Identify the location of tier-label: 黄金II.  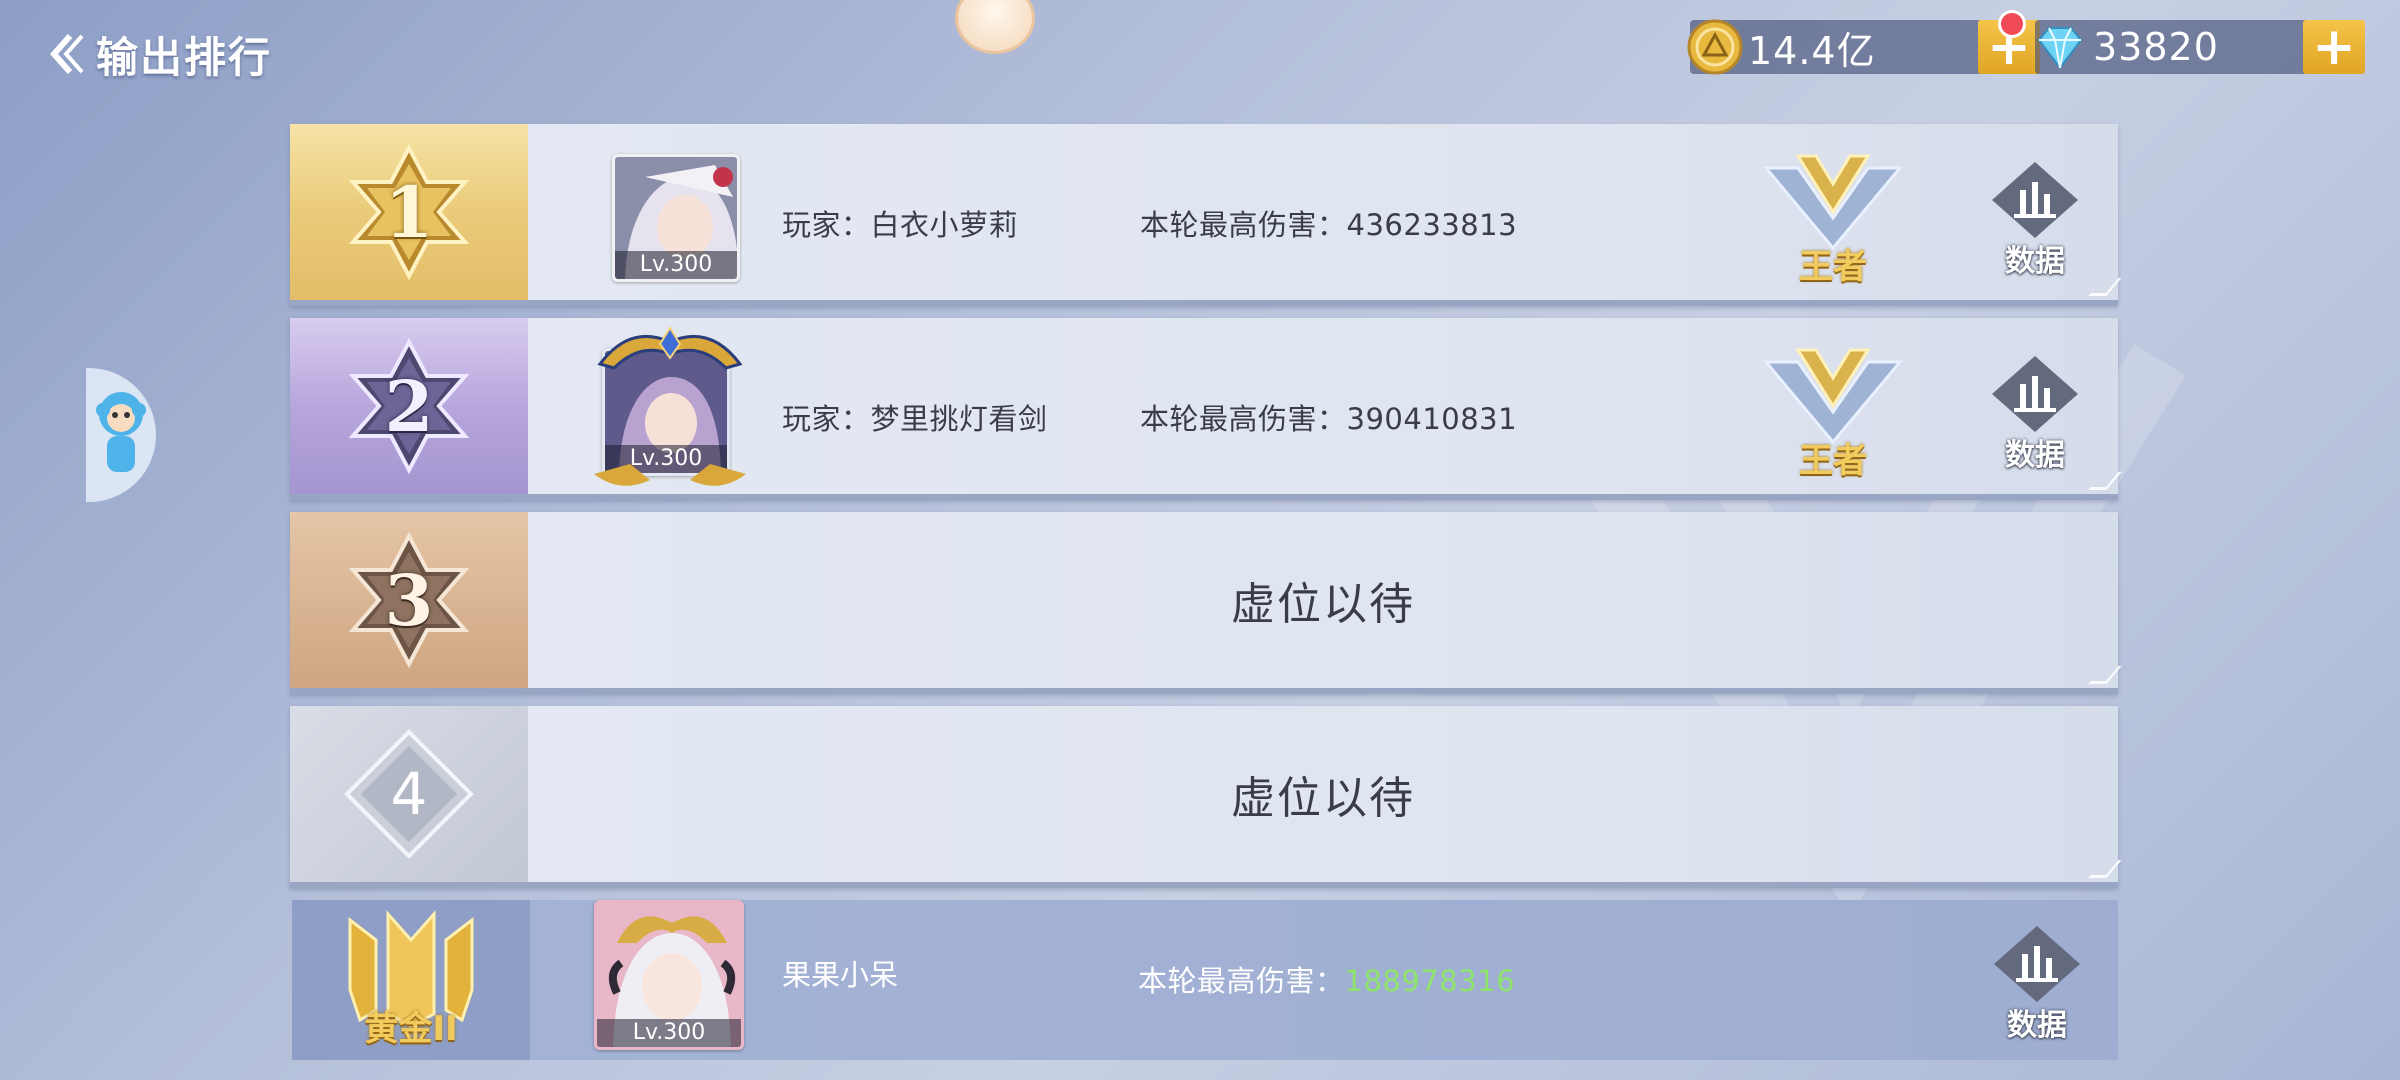
(411, 1029).